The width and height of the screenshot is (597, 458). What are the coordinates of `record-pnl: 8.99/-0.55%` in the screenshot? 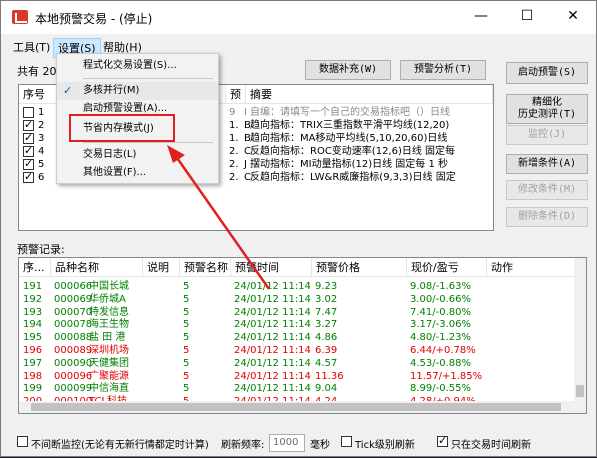 It's located at (441, 389).